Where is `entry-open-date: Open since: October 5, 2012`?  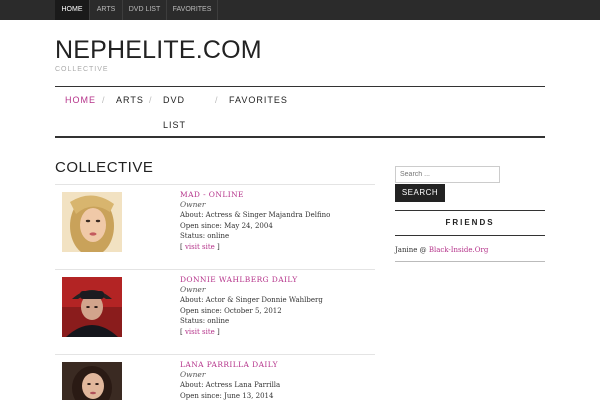
entry-open-date: Open since: October 5, 2012 is located at coordinates (231, 311).